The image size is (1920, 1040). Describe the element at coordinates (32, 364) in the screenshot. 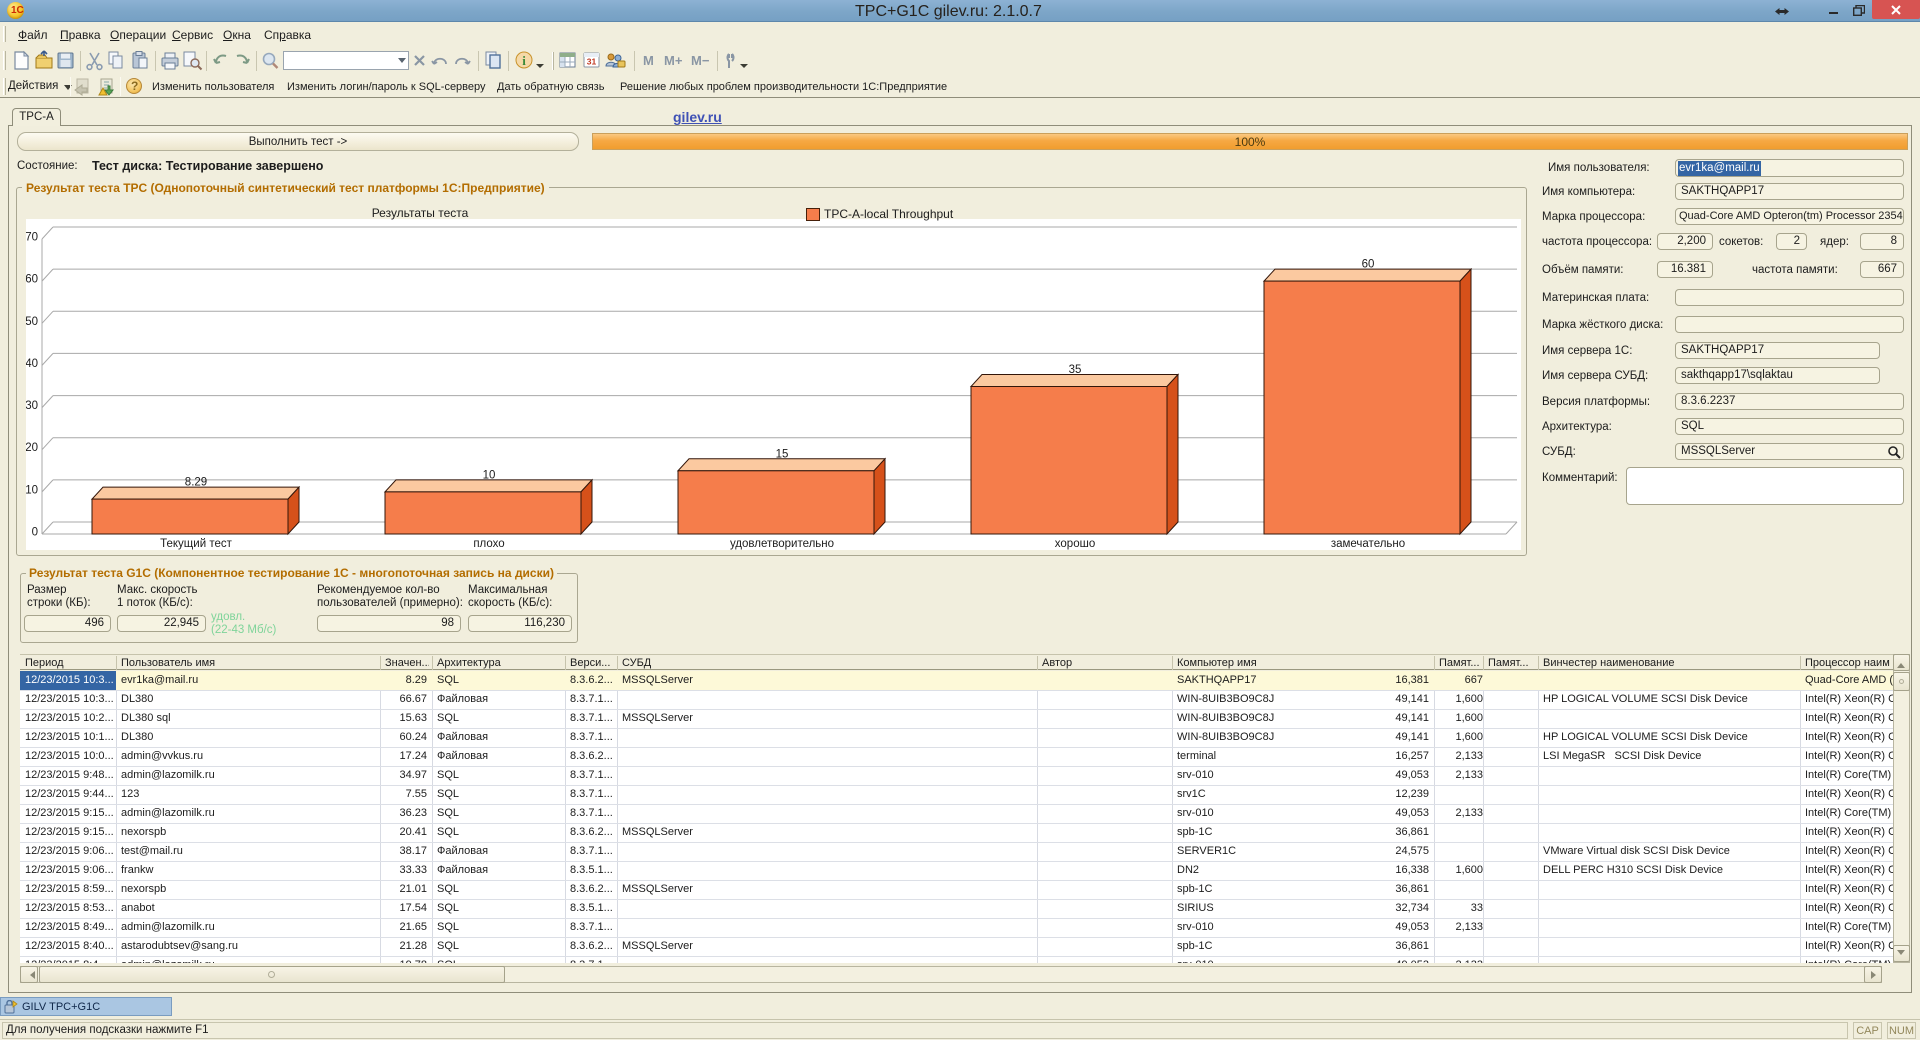

I see `svg-text: 40` at that location.